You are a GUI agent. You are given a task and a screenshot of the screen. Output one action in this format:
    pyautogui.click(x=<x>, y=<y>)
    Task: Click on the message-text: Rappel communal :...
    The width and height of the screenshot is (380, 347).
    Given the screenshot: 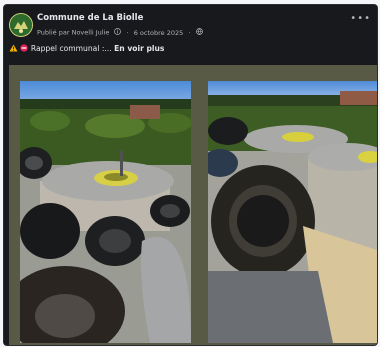 What is the action you would take?
    pyautogui.click(x=71, y=48)
    